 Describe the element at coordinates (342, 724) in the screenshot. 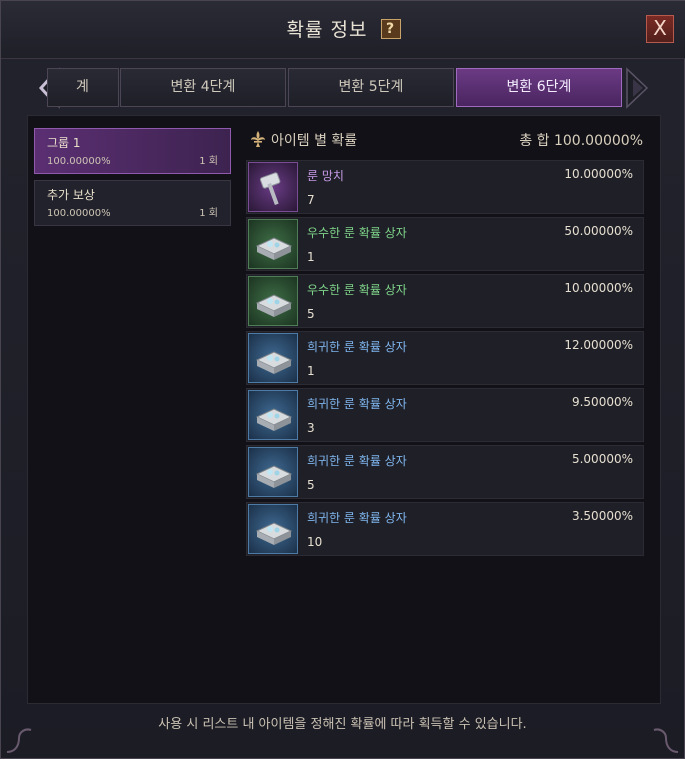

I see `footer-note: 사용 시 리스트 내 아이템을 정해진 확률에 따라 획득할 수 있습니다.` at that location.